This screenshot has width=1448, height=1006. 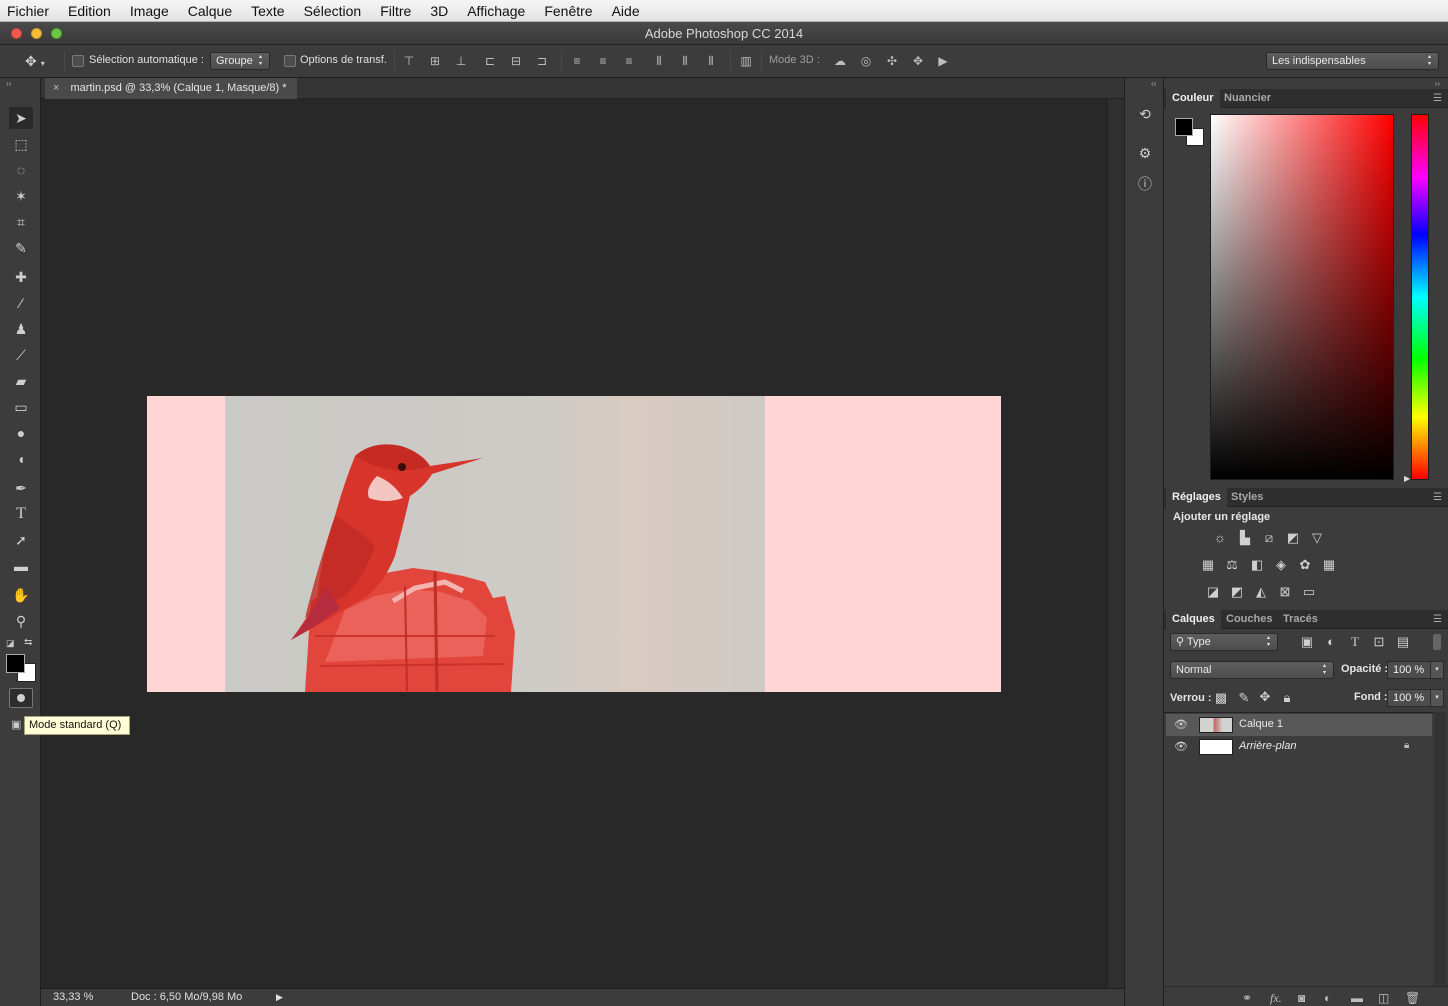 What do you see at coordinates (21, 118) in the screenshot?
I see `move-tool-icon: ➤` at bounding box center [21, 118].